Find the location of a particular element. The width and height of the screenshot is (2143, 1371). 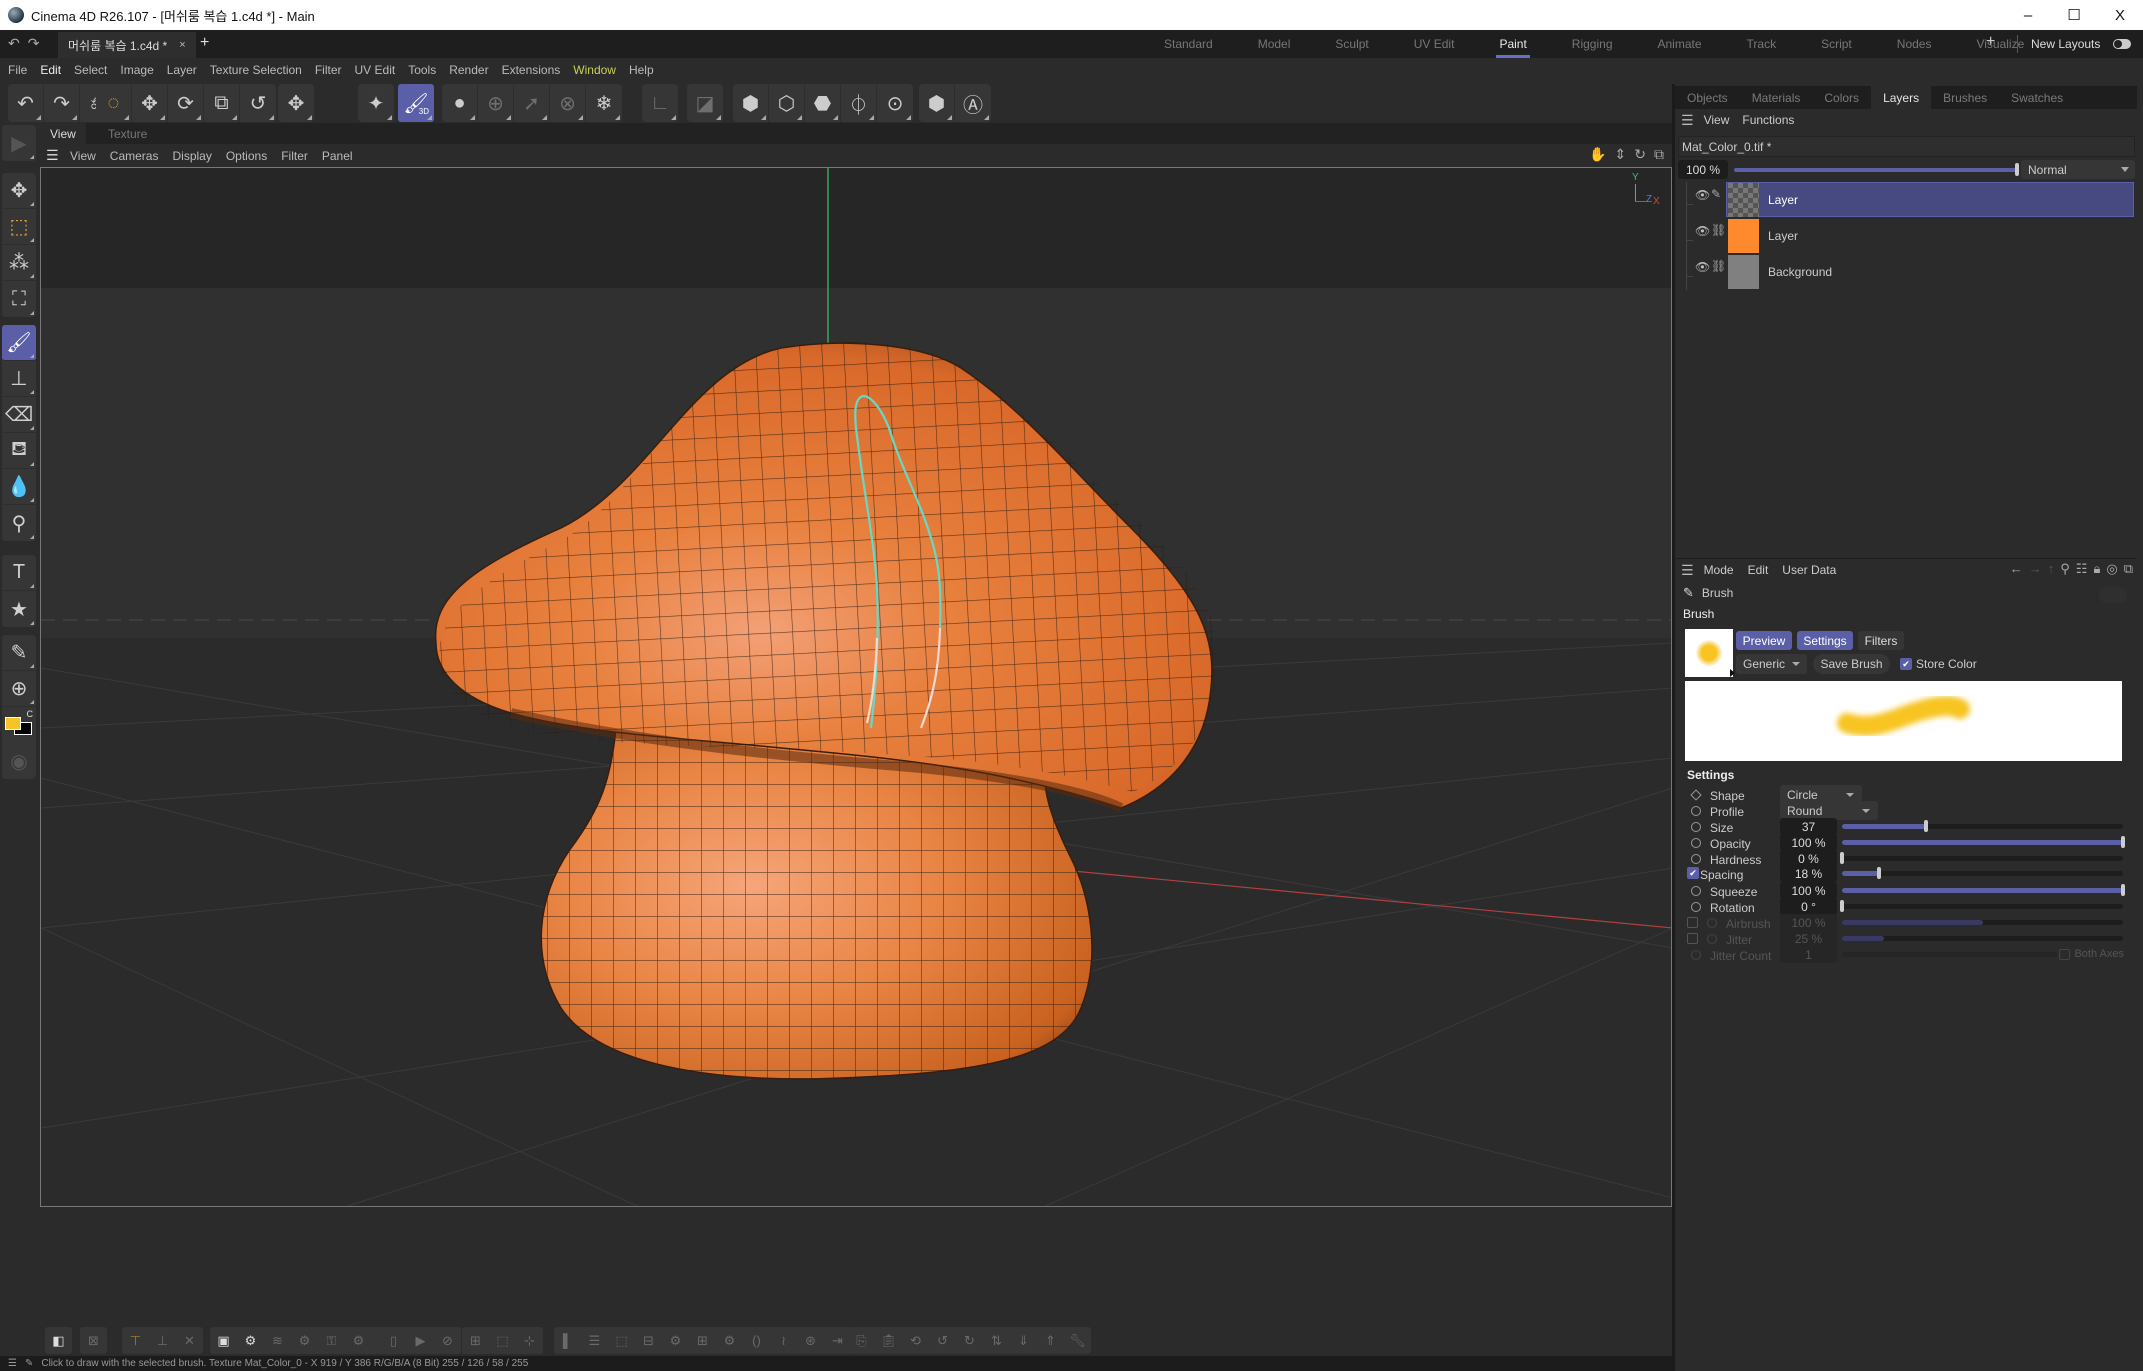

tab-texture: Texture is located at coordinates (127, 133).